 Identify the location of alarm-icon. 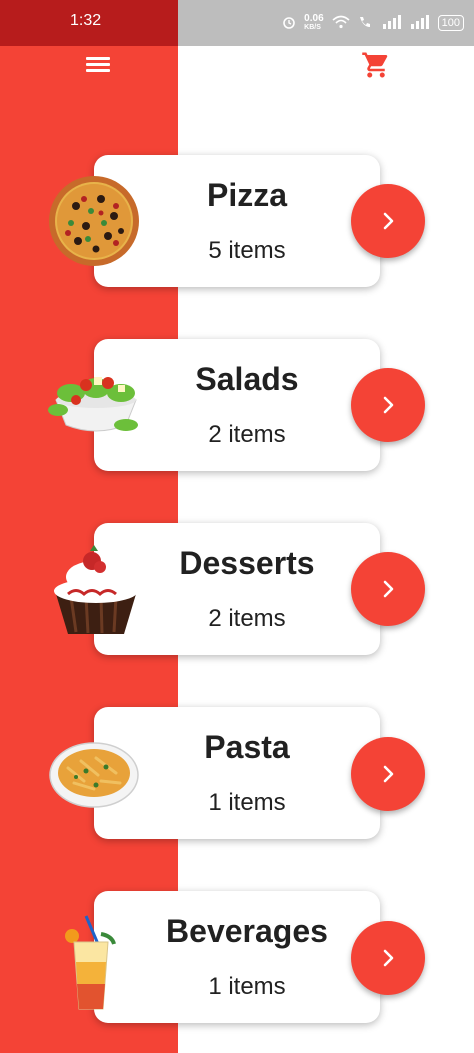
(289, 23).